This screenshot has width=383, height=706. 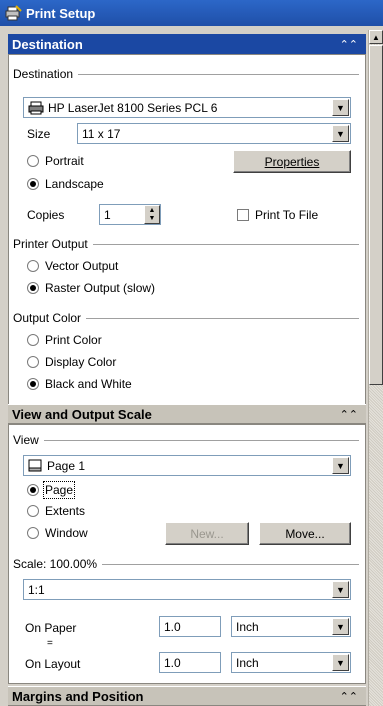 I want to click on margins-section-header: Margins and Position ⌃⌃, so click(x=187, y=696).